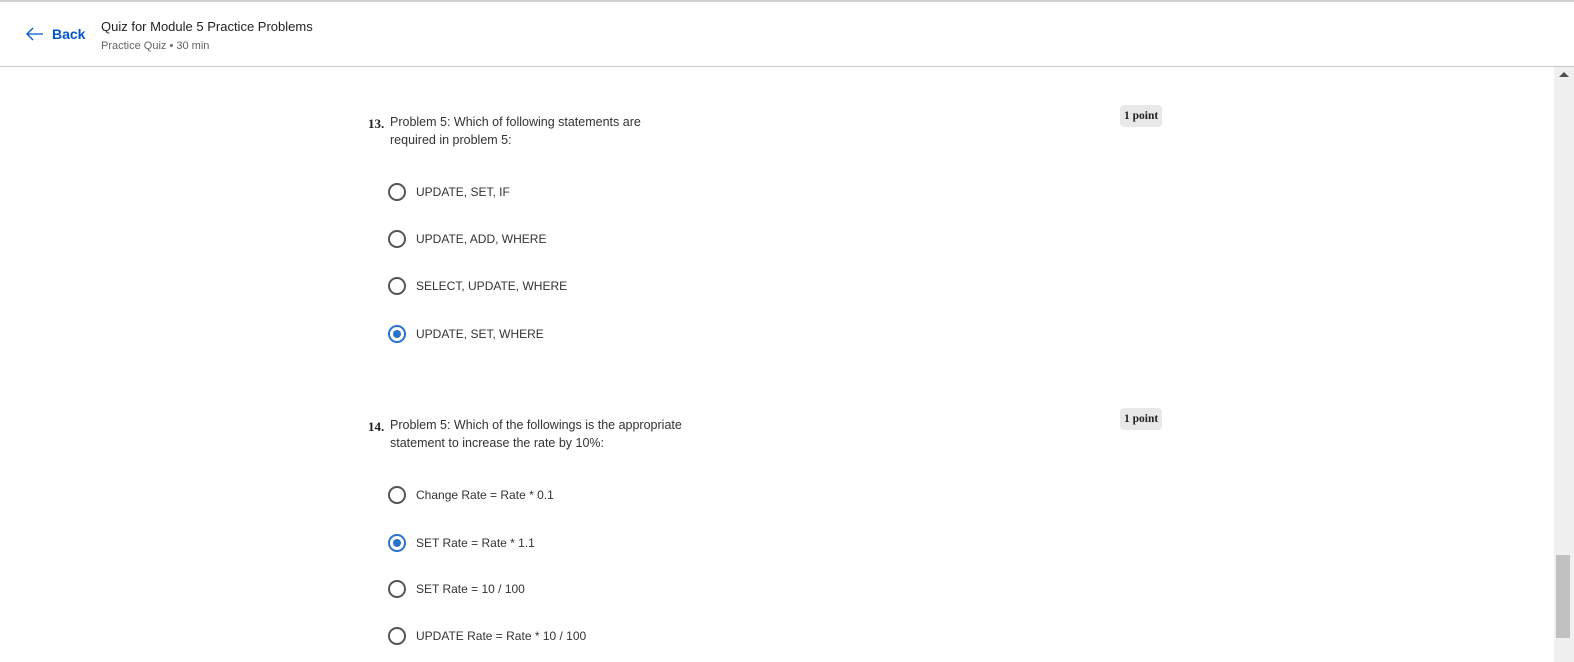  What do you see at coordinates (492, 286) in the screenshot?
I see `option-label: SELECT, UPDATE, WHERE` at bounding box center [492, 286].